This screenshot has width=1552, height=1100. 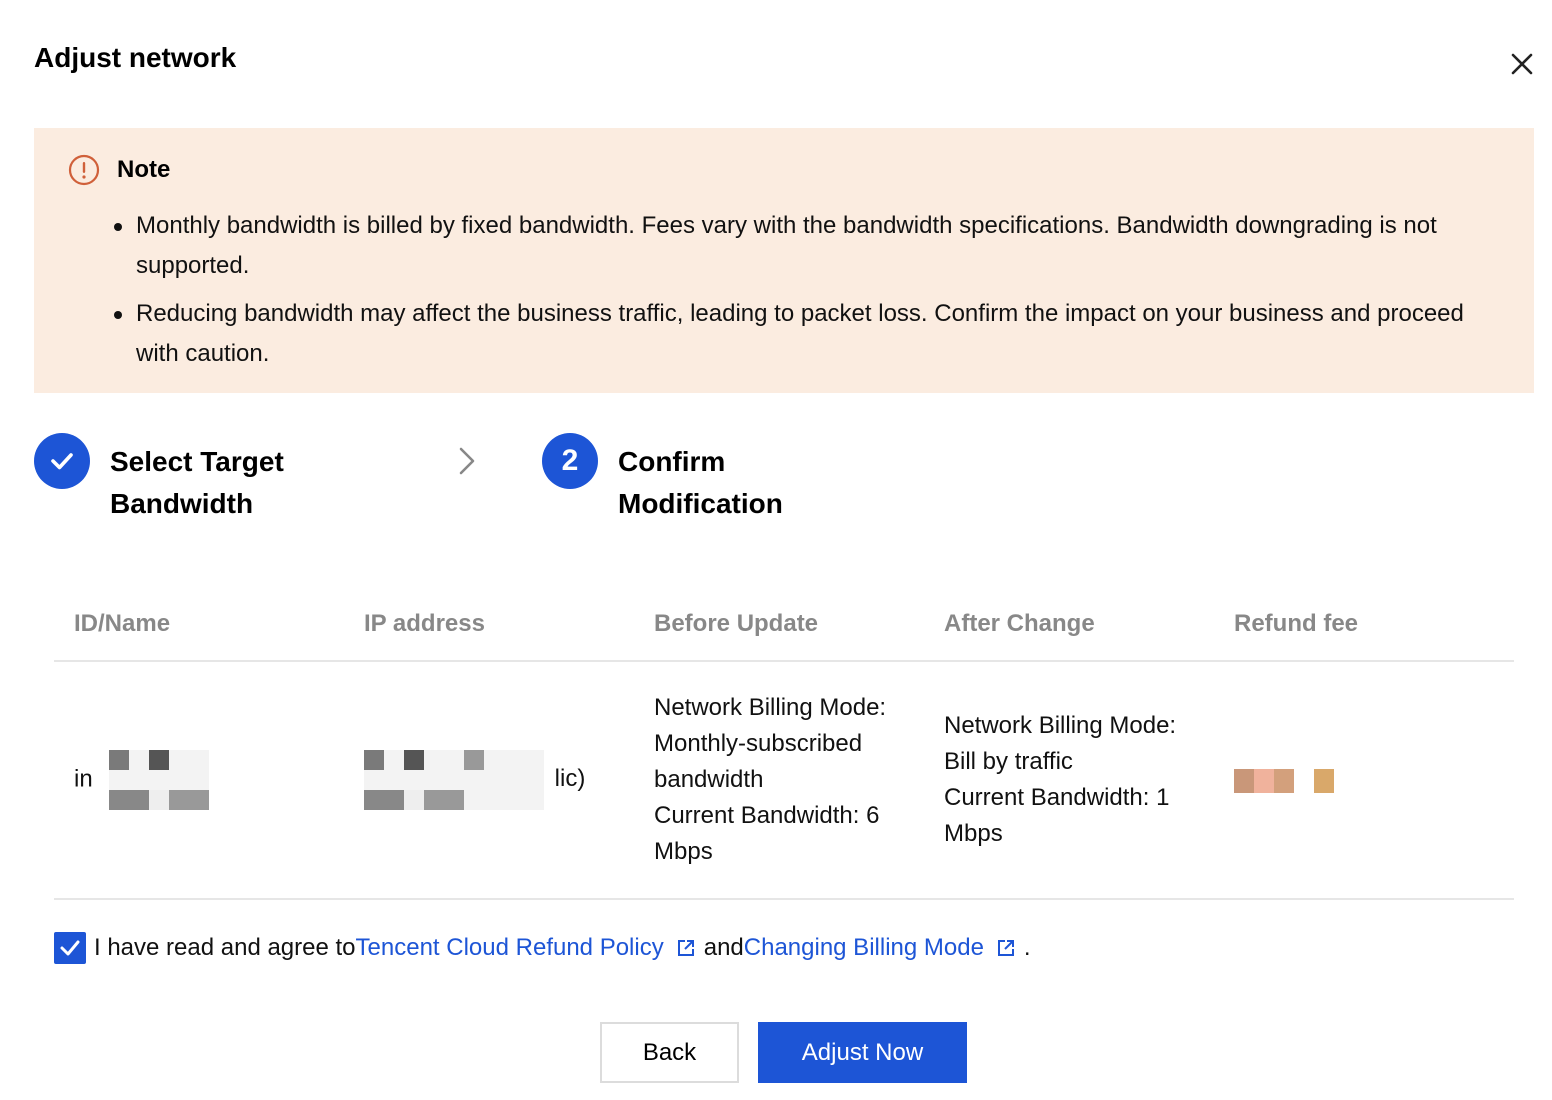 What do you see at coordinates (683, 851) in the screenshot?
I see `before-line: Mbps` at bounding box center [683, 851].